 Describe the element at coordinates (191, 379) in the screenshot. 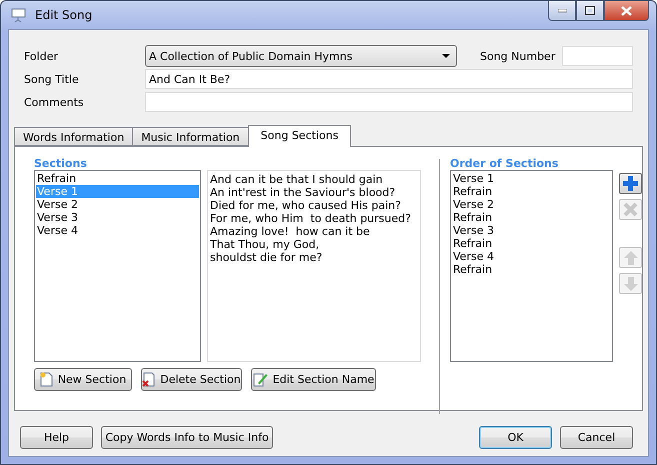

I see `section-button: Delete Section` at that location.